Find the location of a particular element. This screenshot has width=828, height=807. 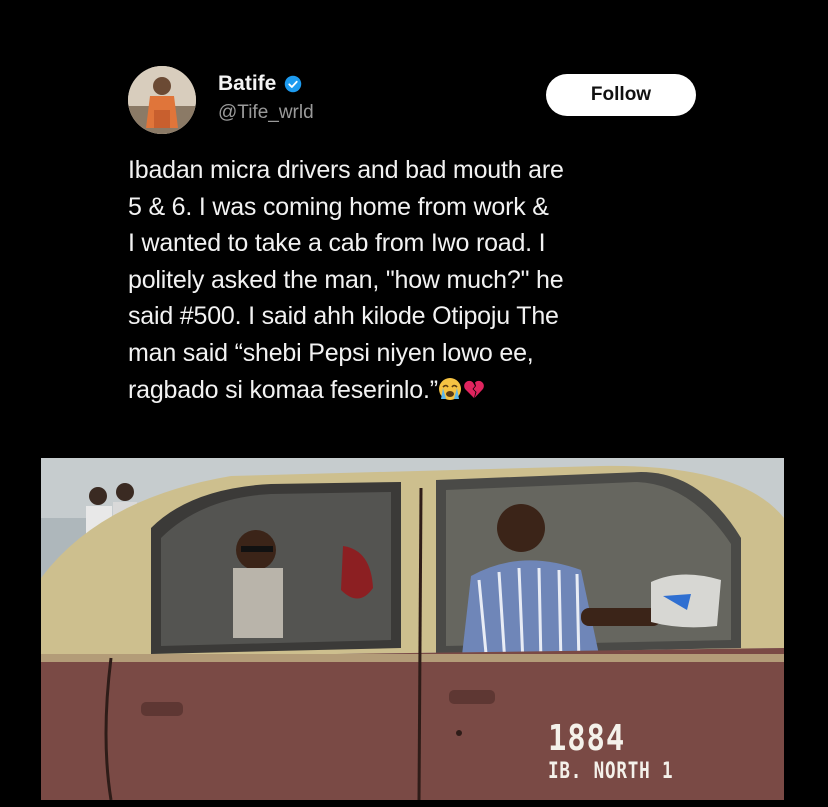

broken-heart-icon is located at coordinates (473, 389).